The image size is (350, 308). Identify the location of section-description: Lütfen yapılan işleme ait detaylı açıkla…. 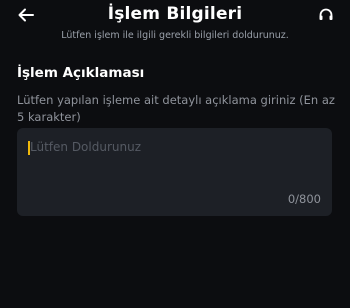
(176, 108).